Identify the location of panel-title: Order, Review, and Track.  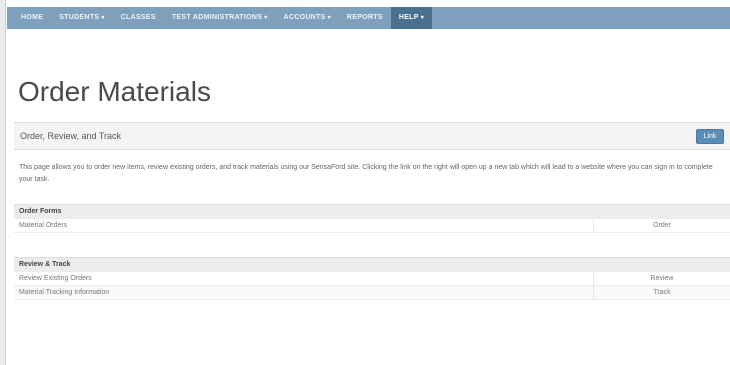
(71, 136).